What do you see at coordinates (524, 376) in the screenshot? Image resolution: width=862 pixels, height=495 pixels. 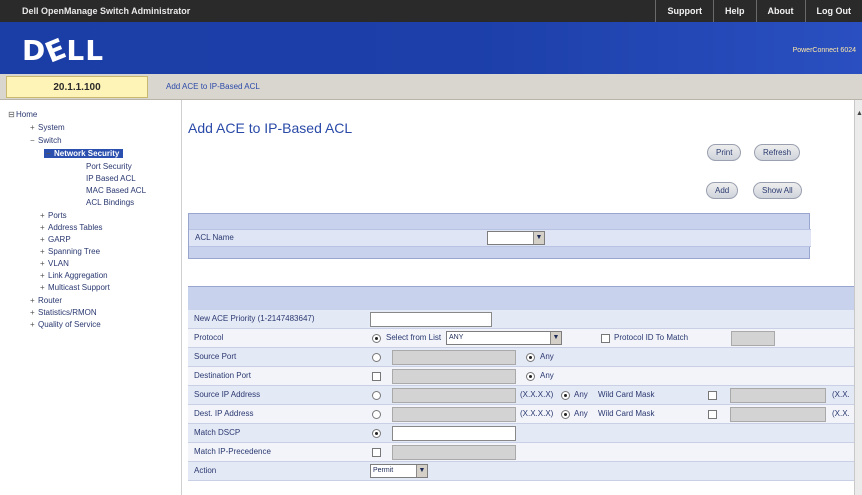 I see `row-destination-port: Destination Port Any` at bounding box center [524, 376].